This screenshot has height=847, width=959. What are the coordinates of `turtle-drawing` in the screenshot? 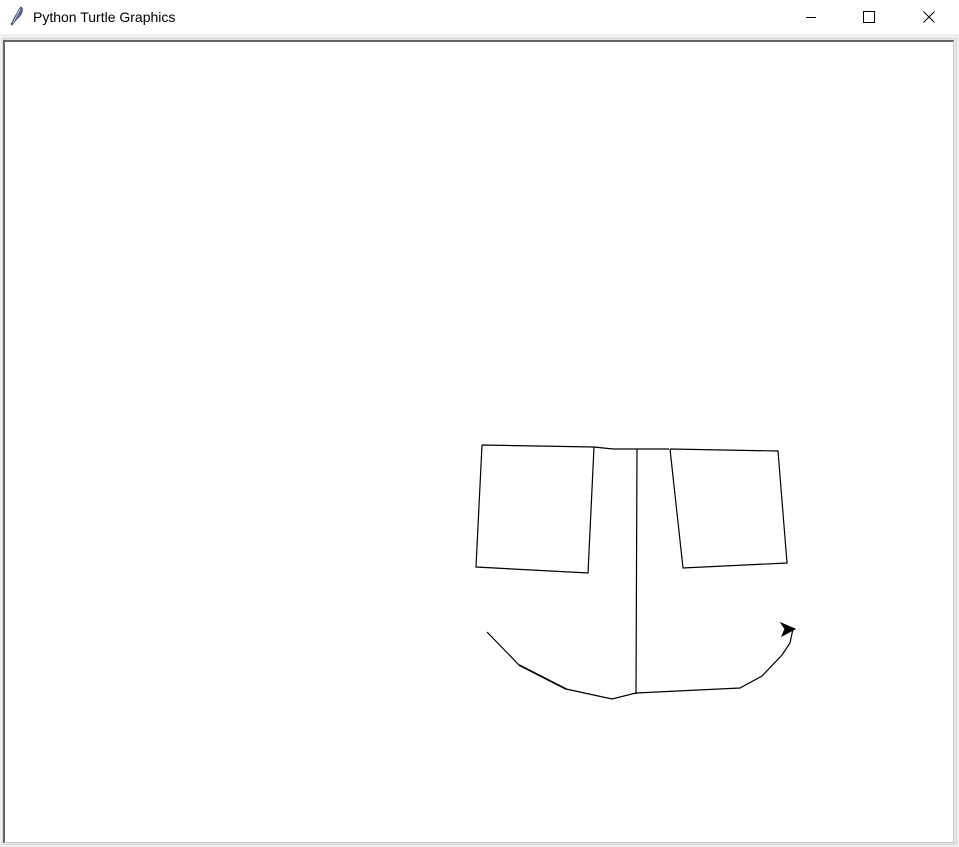 It's located at (636, 572).